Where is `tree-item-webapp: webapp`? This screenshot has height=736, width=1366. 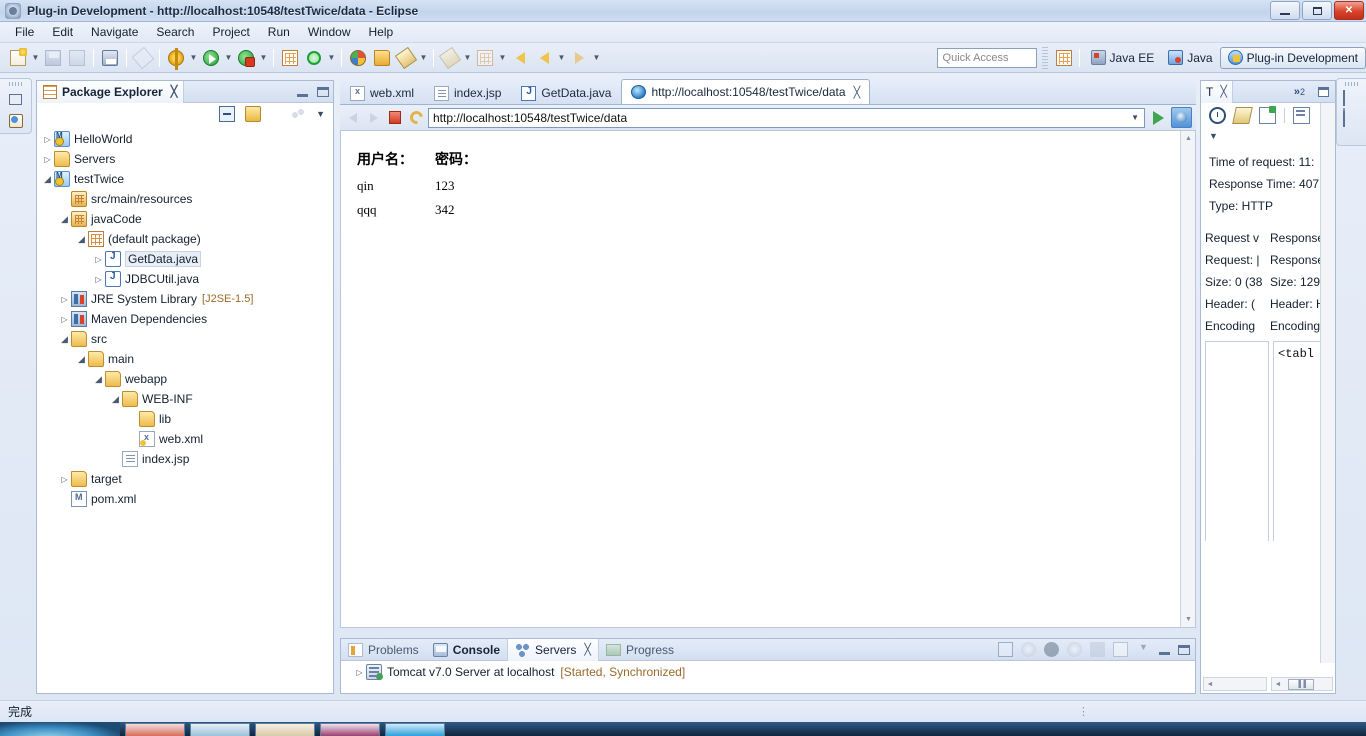
tree-item-webapp: webapp is located at coordinates (185, 379).